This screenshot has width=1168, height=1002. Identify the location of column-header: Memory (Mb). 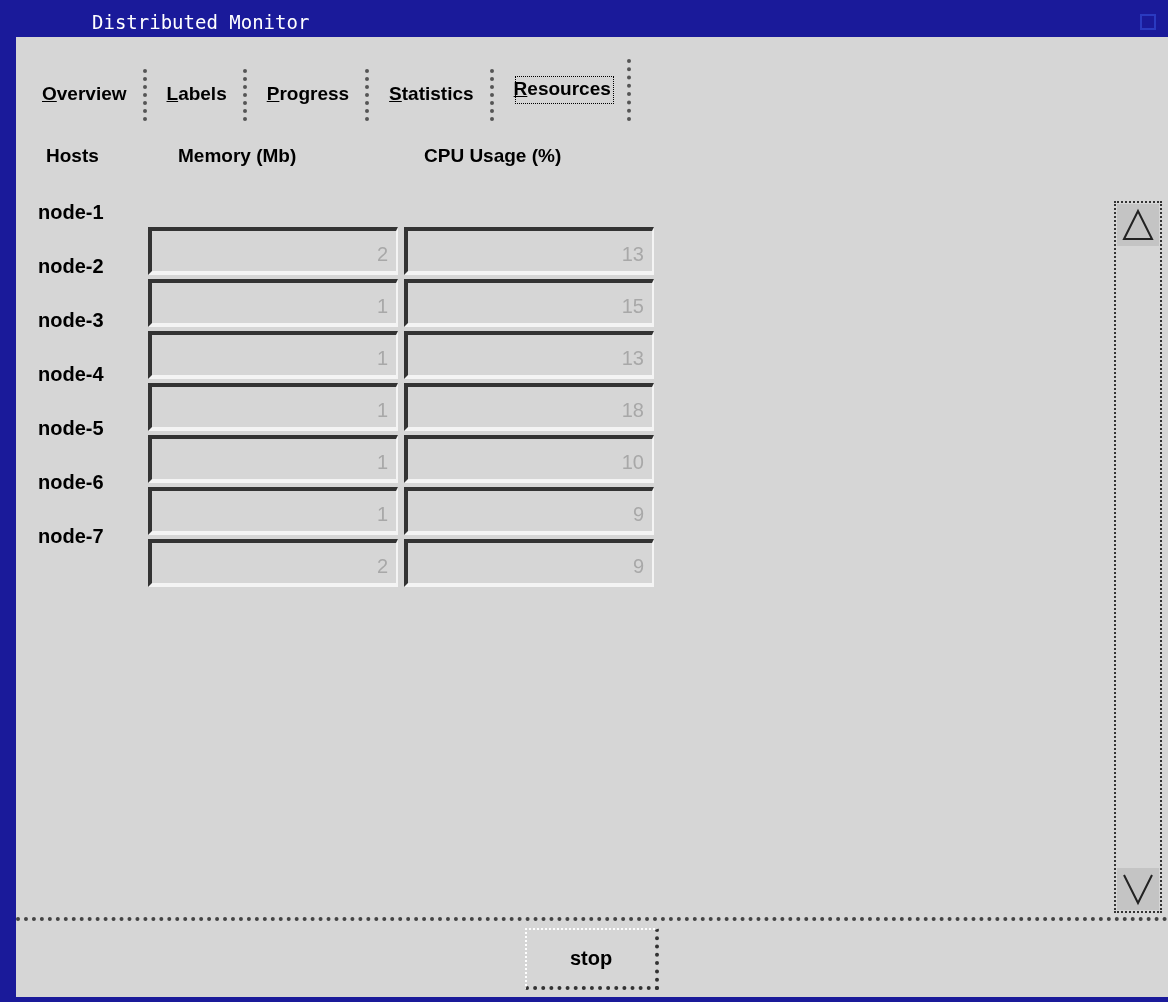
(238, 156).